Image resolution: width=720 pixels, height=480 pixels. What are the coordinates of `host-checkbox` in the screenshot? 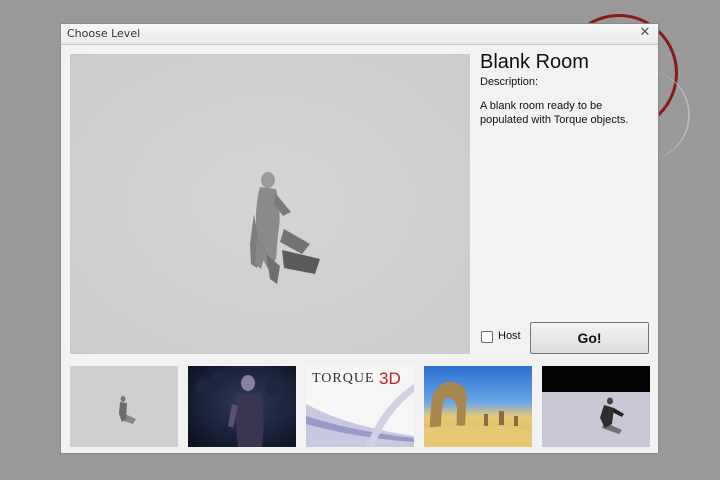 It's located at (487, 337).